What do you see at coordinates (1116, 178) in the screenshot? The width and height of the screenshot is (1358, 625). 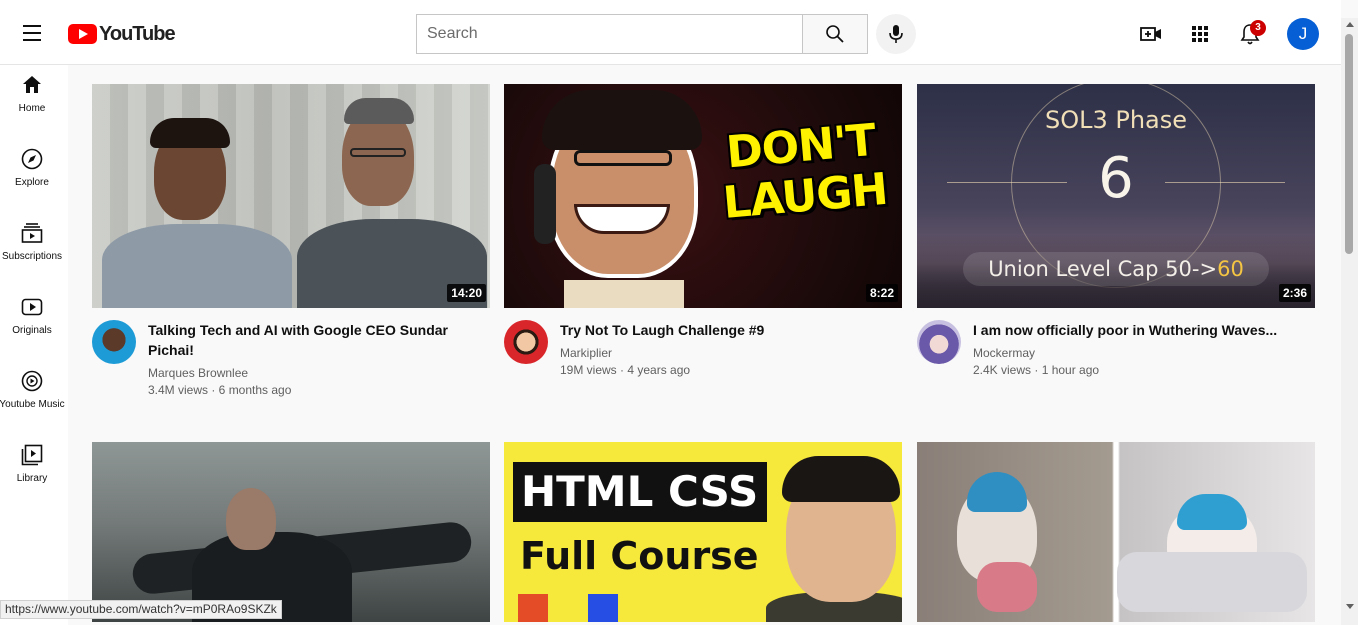 I see `thumbnail-number: 6` at bounding box center [1116, 178].